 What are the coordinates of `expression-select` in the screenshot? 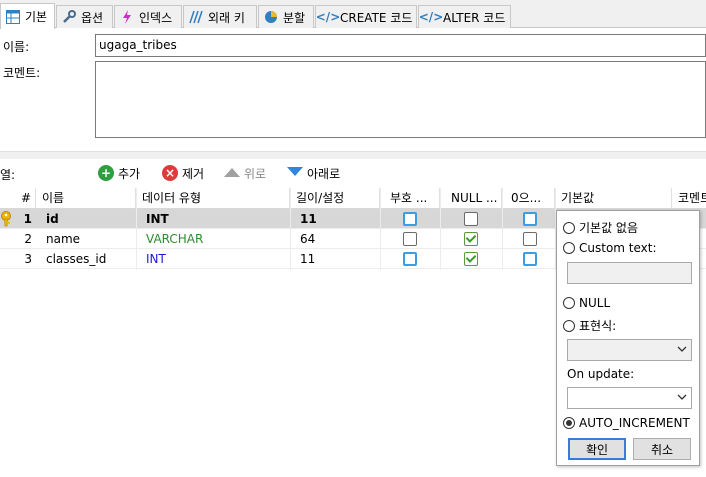 It's located at (629, 350).